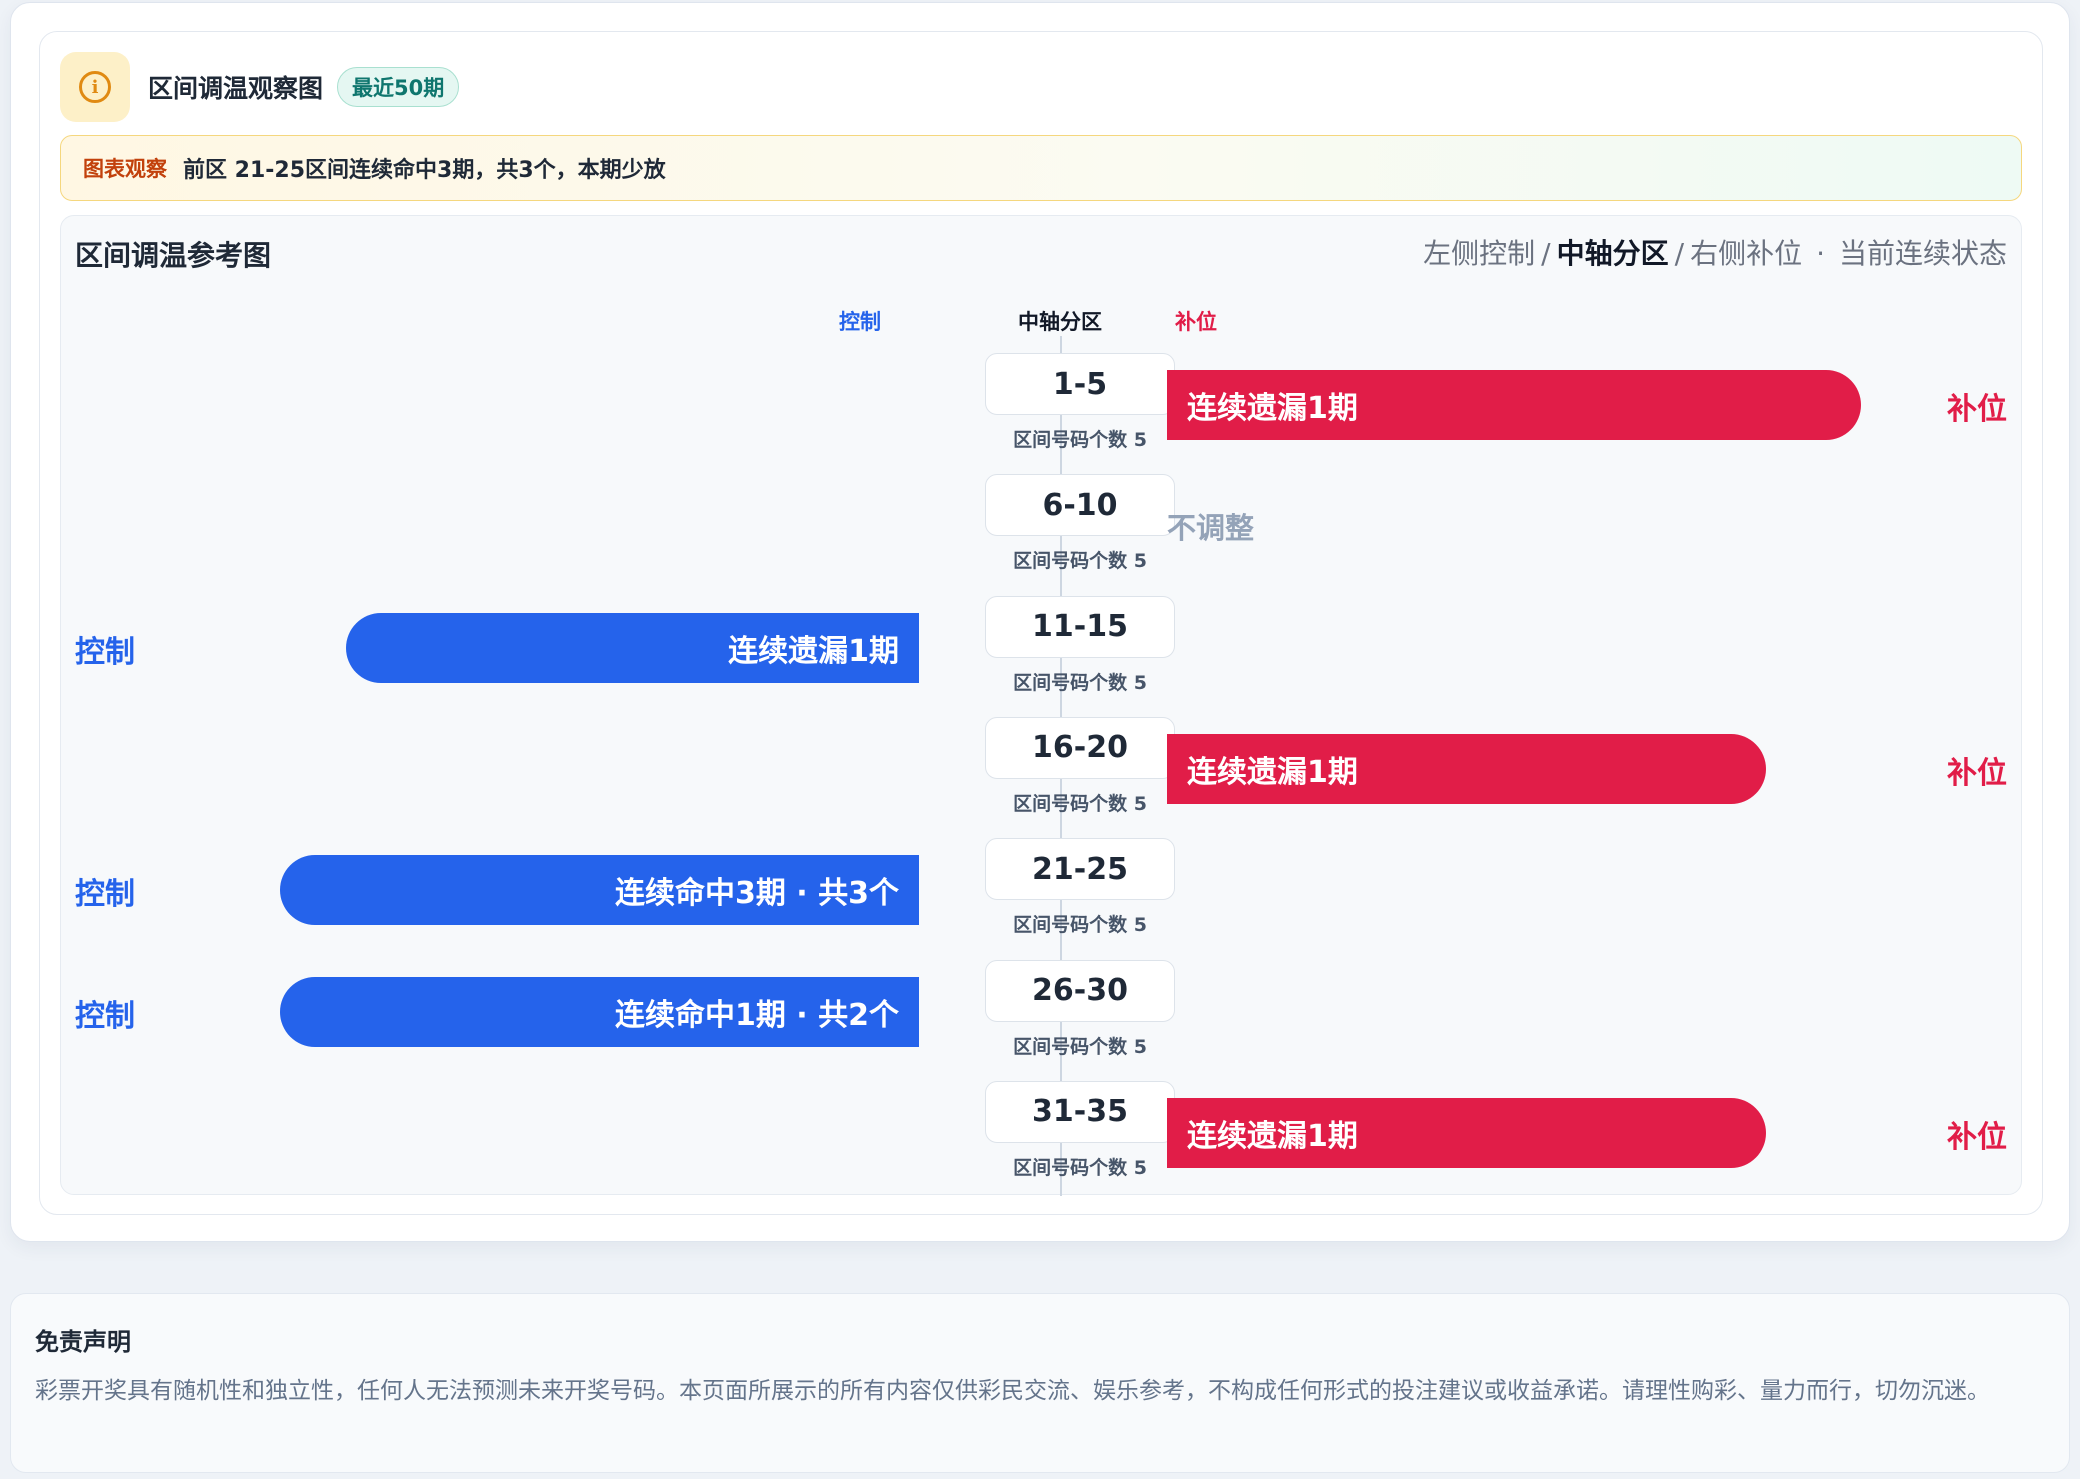 The height and width of the screenshot is (1479, 2080). Describe the element at coordinates (424, 170) in the screenshot. I see `observation-text: 前区 21-25区间连续命中3期，共3个，本期少放` at that location.